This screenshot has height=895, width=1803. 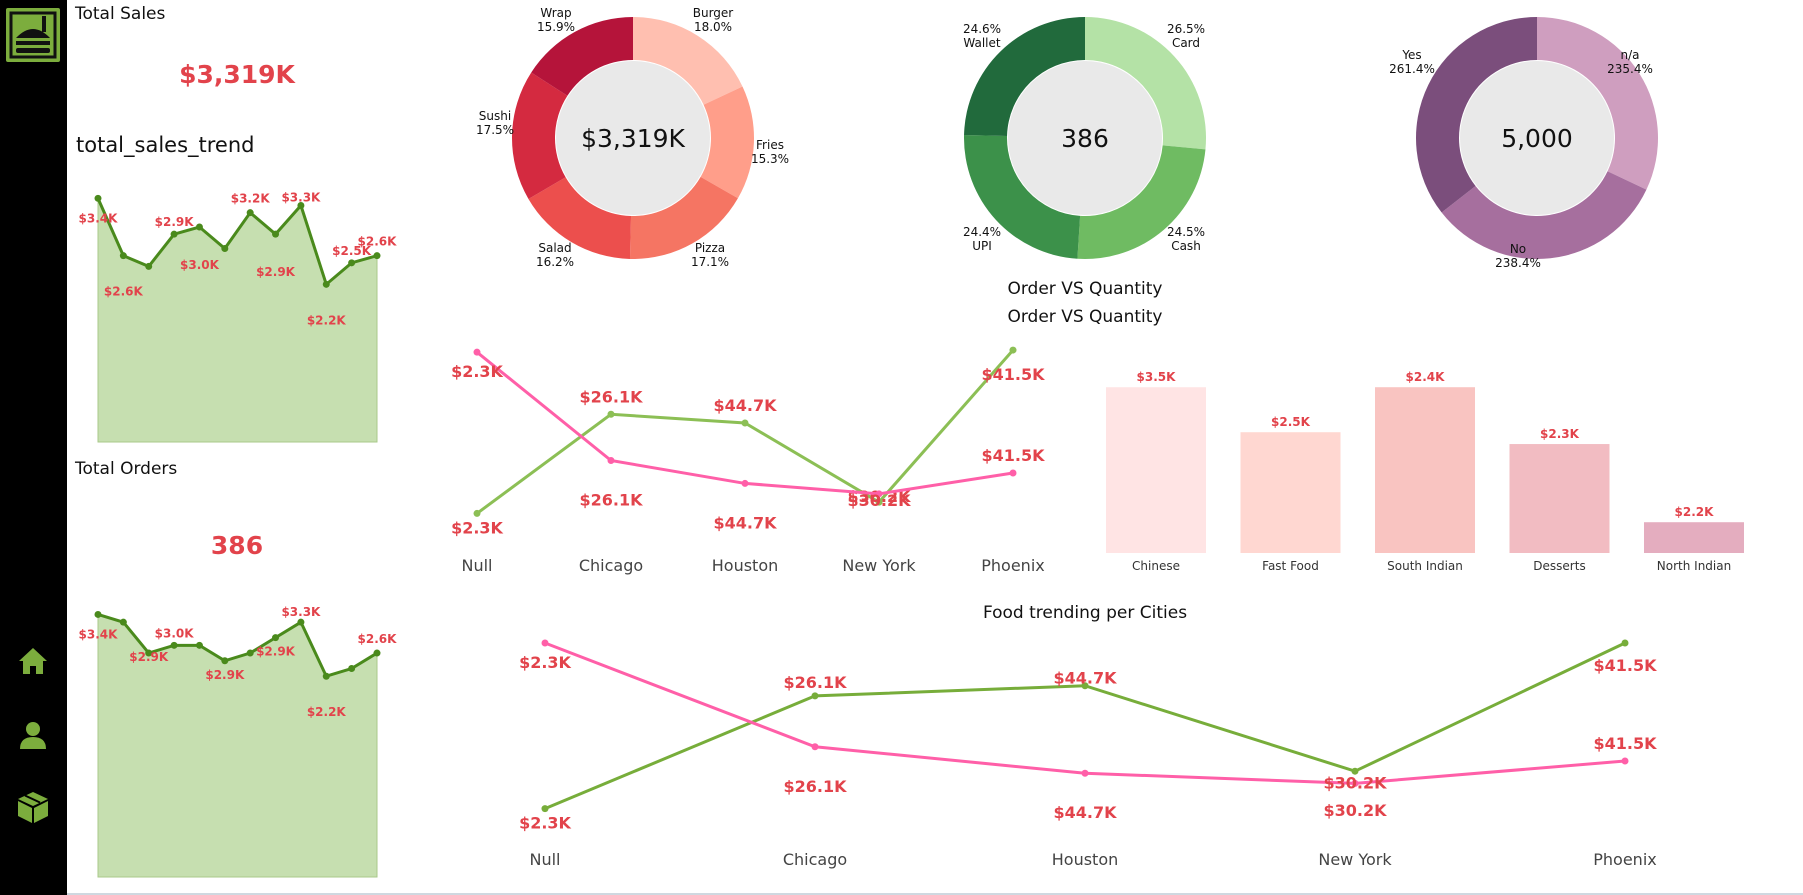 I want to click on data-label: $3.0K, so click(x=175, y=633).